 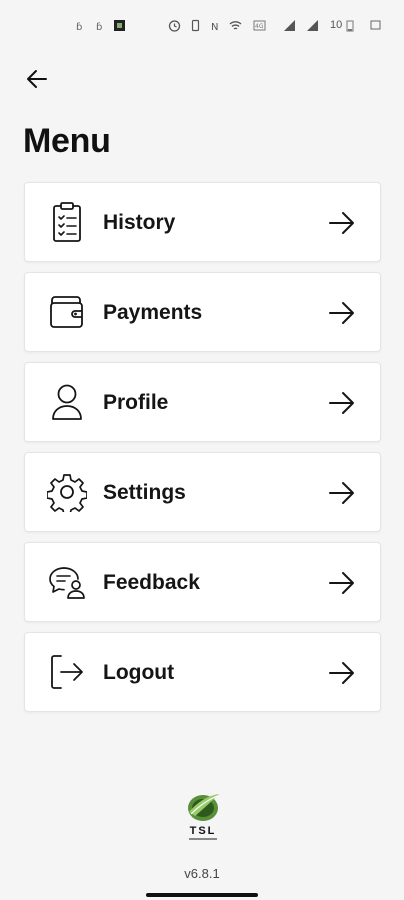 What do you see at coordinates (203, 817) in the screenshot?
I see `brand-logo: TSL` at bounding box center [203, 817].